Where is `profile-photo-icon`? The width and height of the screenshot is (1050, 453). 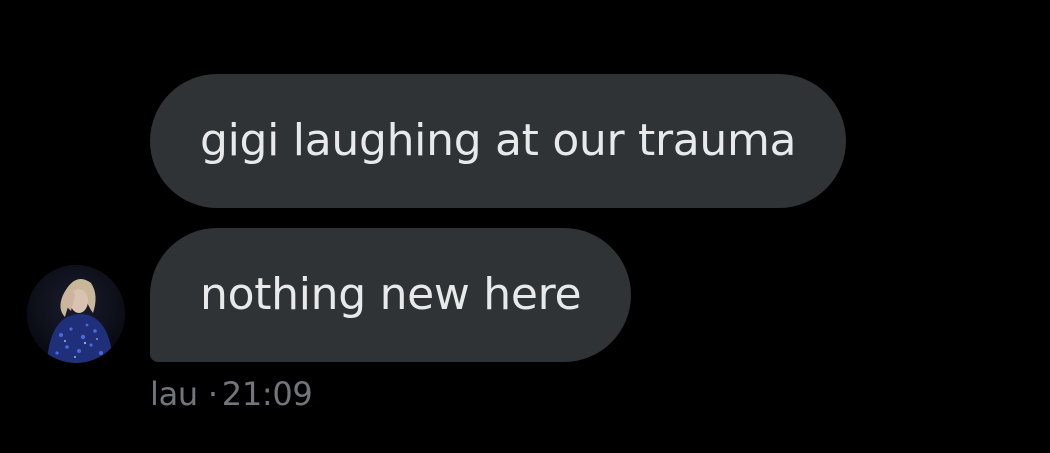 profile-photo-icon is located at coordinates (76, 314).